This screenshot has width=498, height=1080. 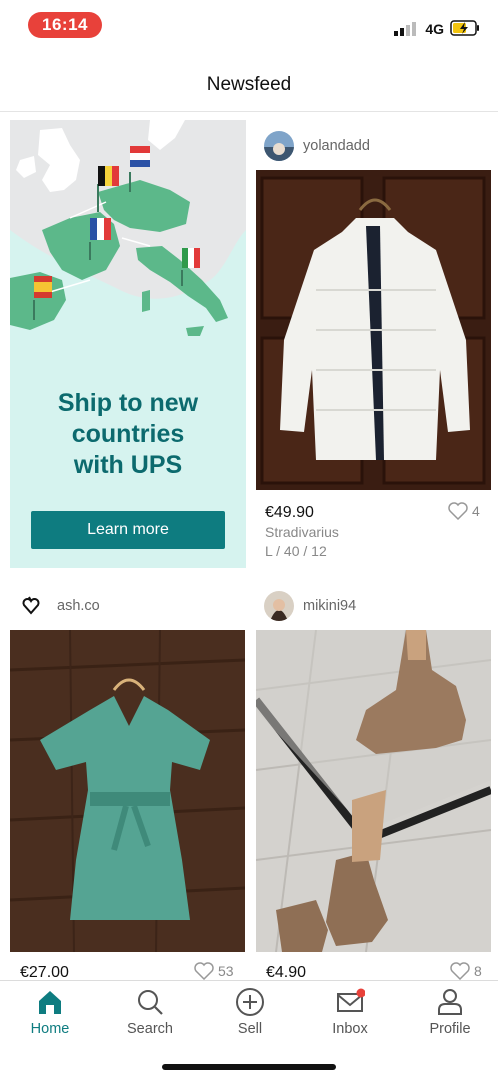 What do you see at coordinates (478, 971) in the screenshot?
I see `favorite-count: 8` at bounding box center [478, 971].